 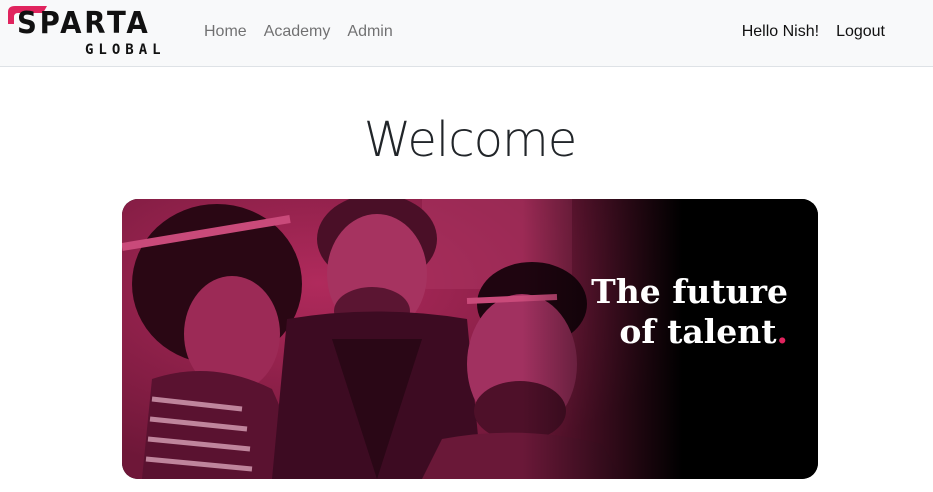 I want to click on sparta-global-logo: SPARTA GLOBAL, so click(x=83, y=33).